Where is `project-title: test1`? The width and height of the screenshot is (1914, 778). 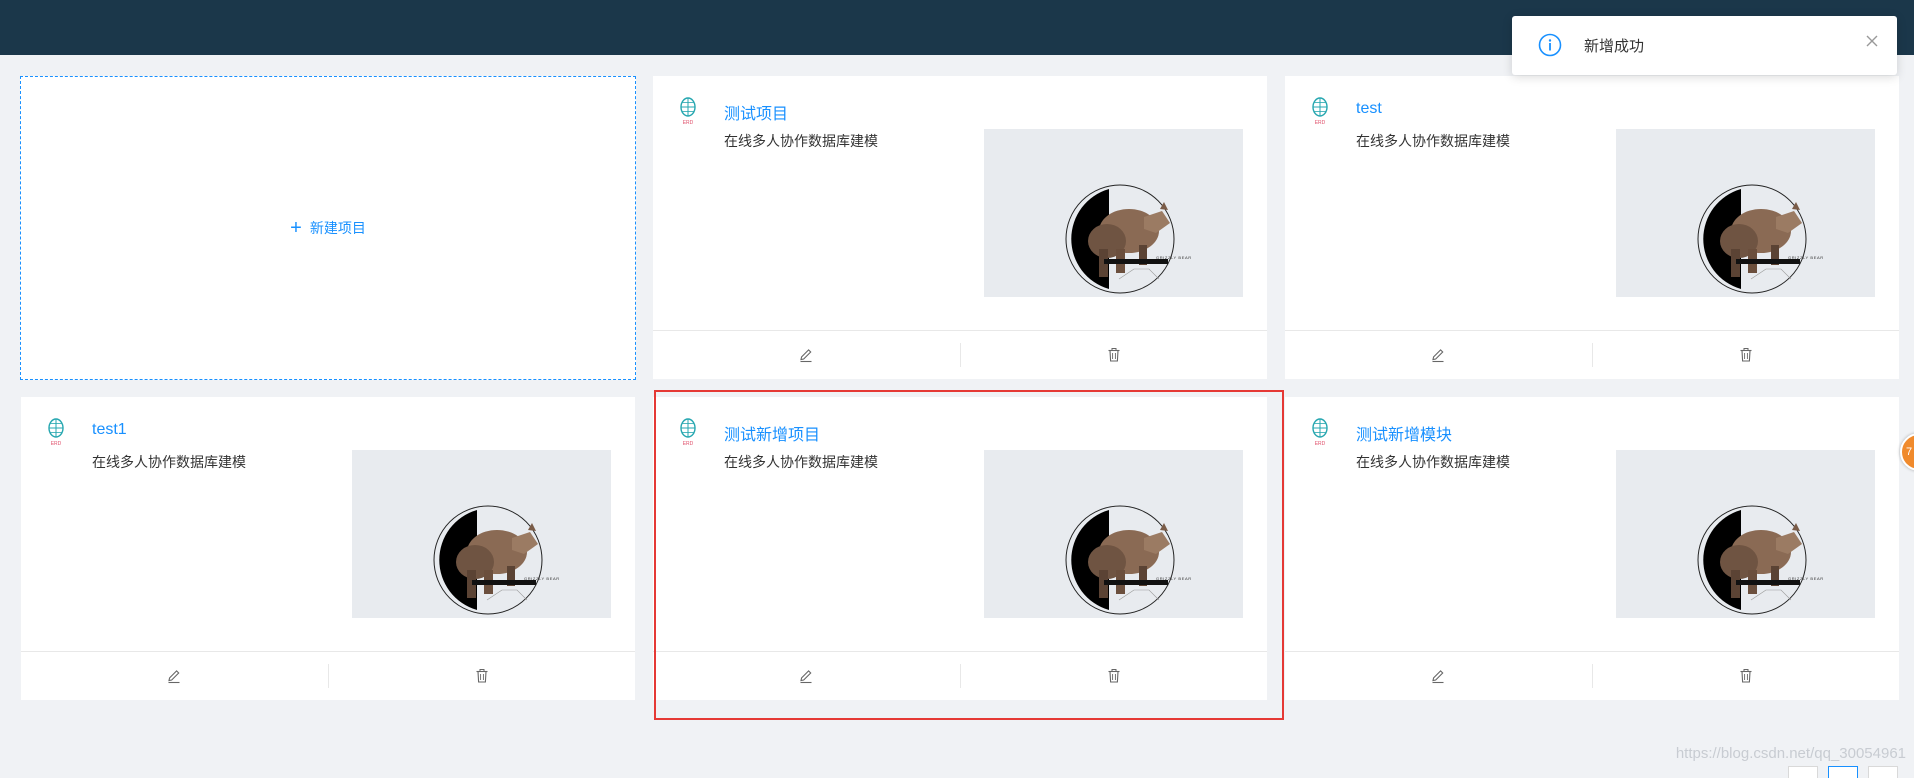
project-title: test1 is located at coordinates (109, 430).